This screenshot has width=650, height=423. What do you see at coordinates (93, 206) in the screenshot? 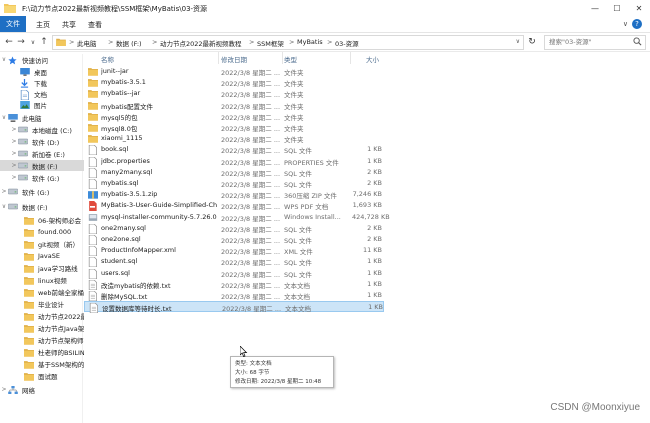
I see `pdf-icon` at bounding box center [93, 206].